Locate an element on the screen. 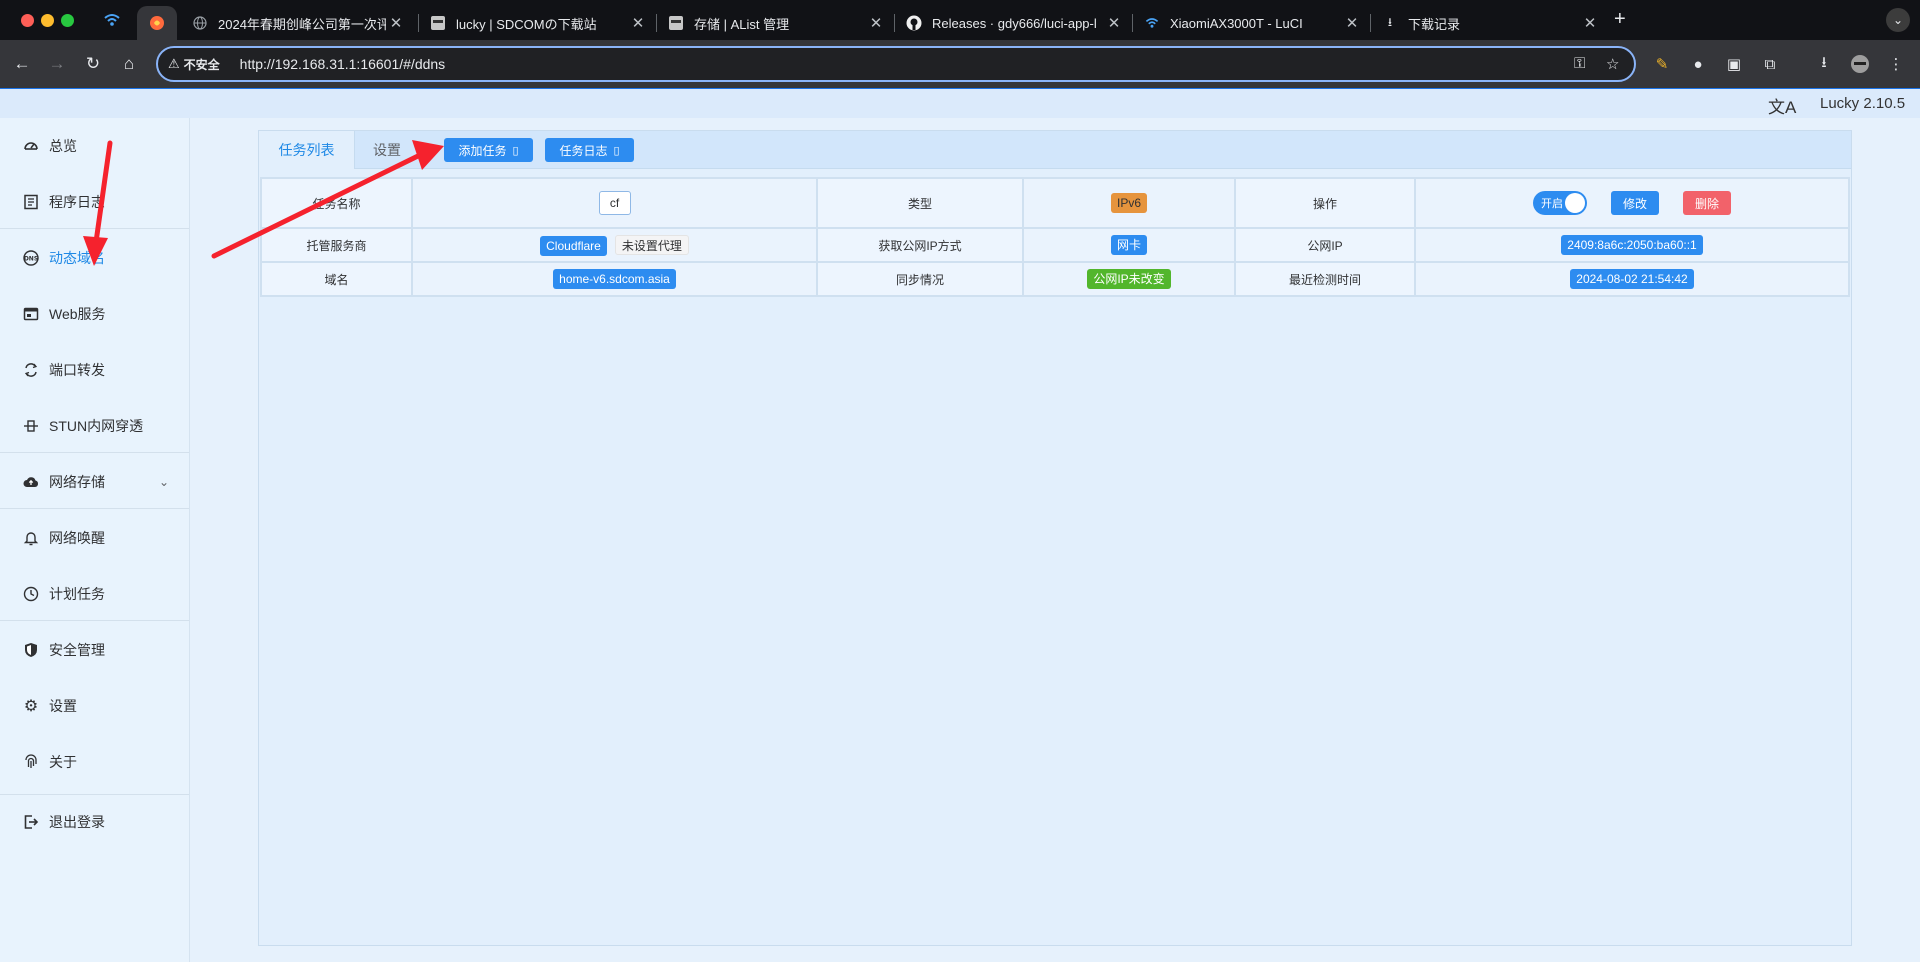 The image size is (1920, 962). task-name-cell: cf is located at coordinates (614, 203).